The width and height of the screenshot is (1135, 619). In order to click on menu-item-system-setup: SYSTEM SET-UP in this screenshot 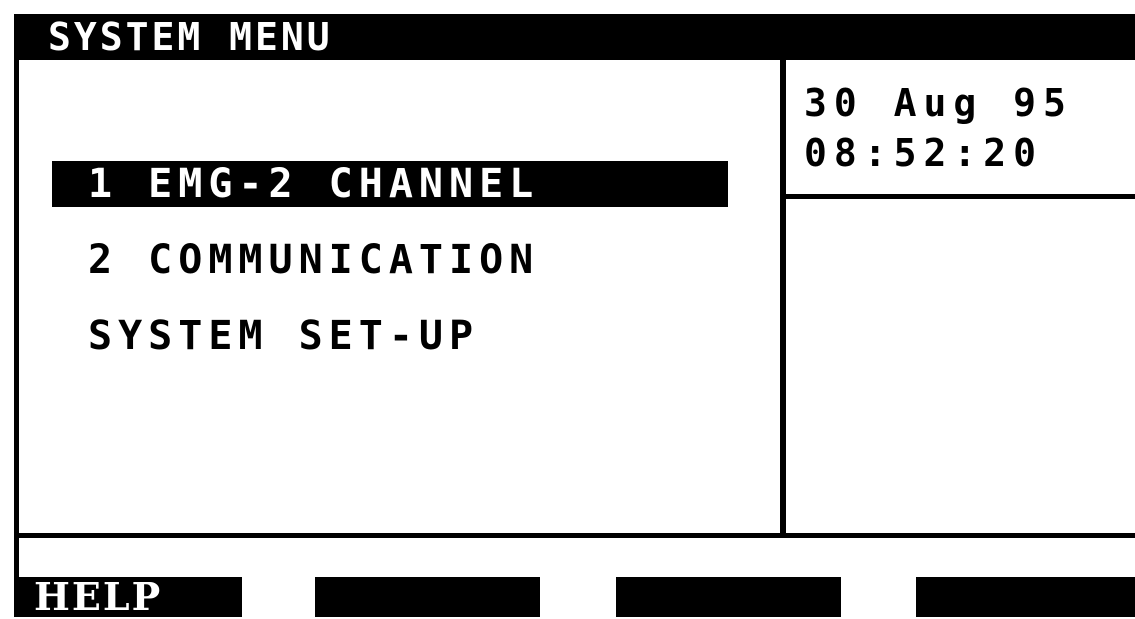, I will do `click(283, 336)`.